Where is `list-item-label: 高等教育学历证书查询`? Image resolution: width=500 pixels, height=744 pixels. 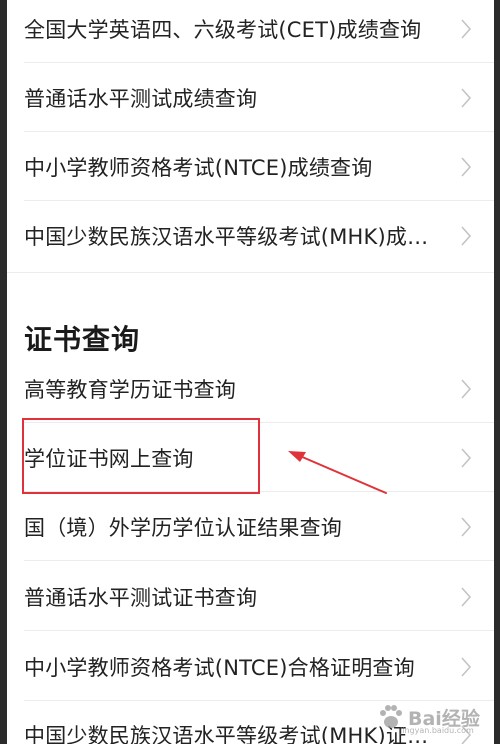 list-item-label: 高等教育学历证书查询 is located at coordinates (130, 389).